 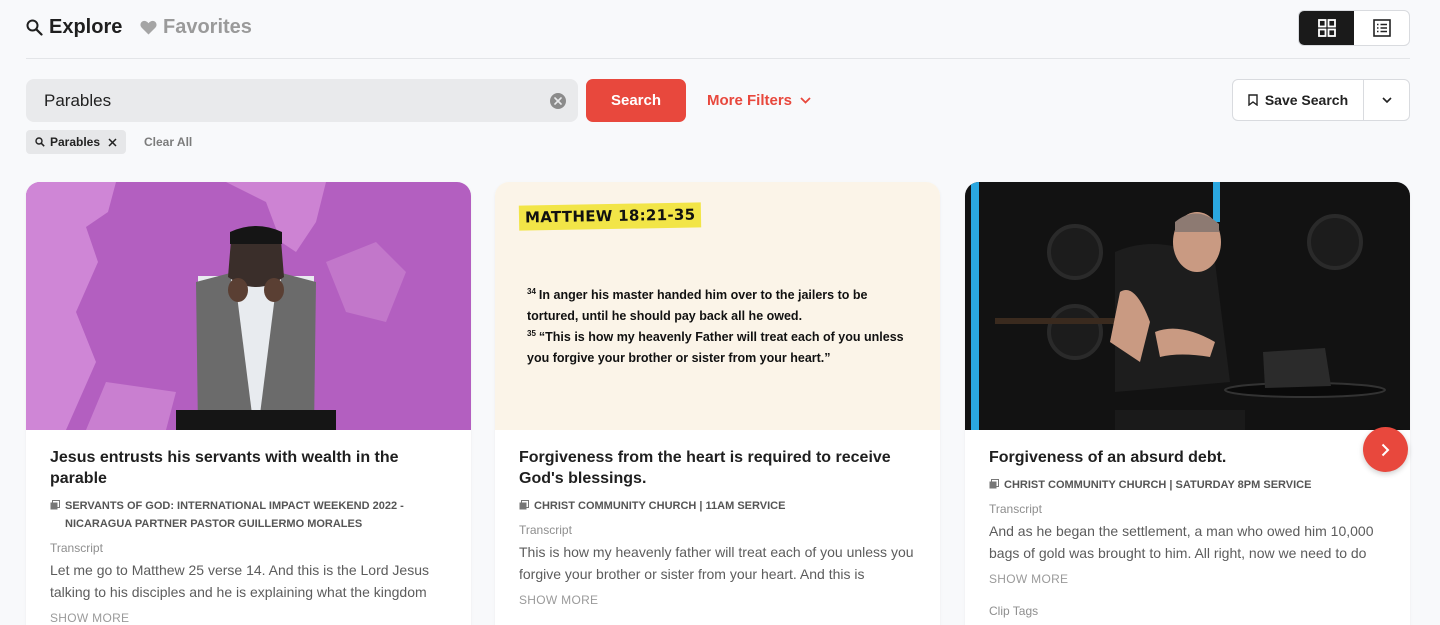 I want to click on search-box, so click(x=302, y=100).